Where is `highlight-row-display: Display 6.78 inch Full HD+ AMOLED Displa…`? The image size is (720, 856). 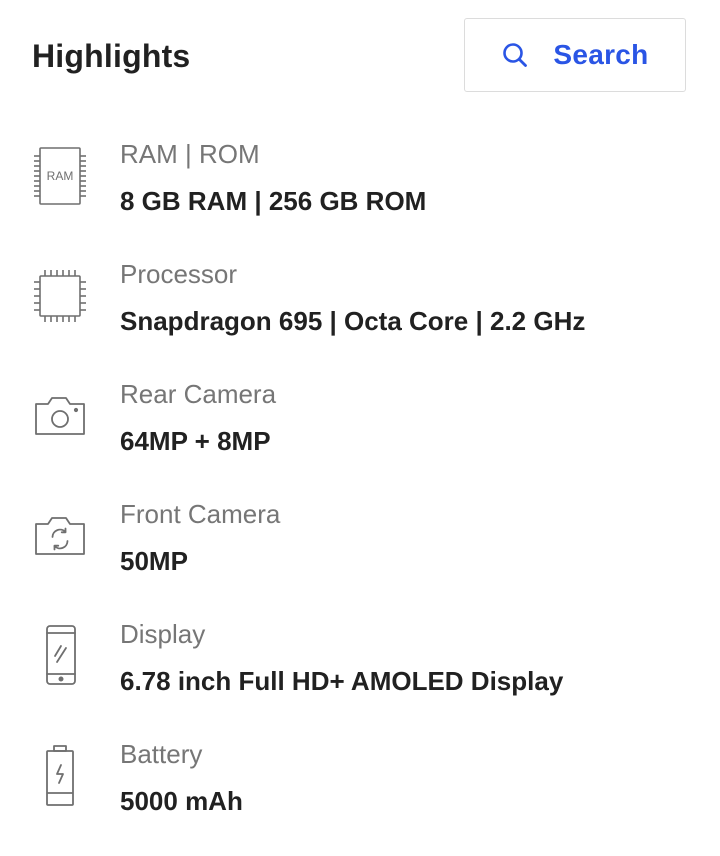
highlight-row-display: Display 6.78 inch Full HD+ AMOLED Displa… is located at coordinates (360, 660).